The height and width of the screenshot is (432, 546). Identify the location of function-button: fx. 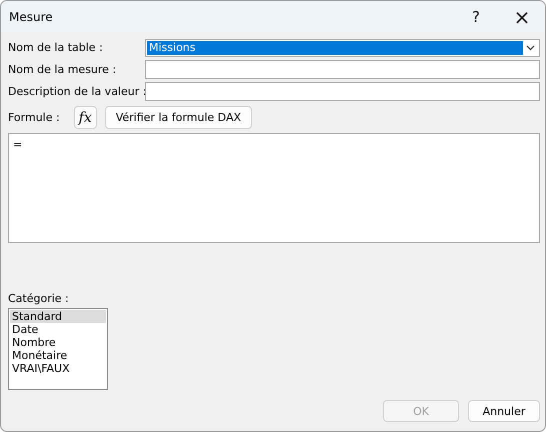
(85, 117).